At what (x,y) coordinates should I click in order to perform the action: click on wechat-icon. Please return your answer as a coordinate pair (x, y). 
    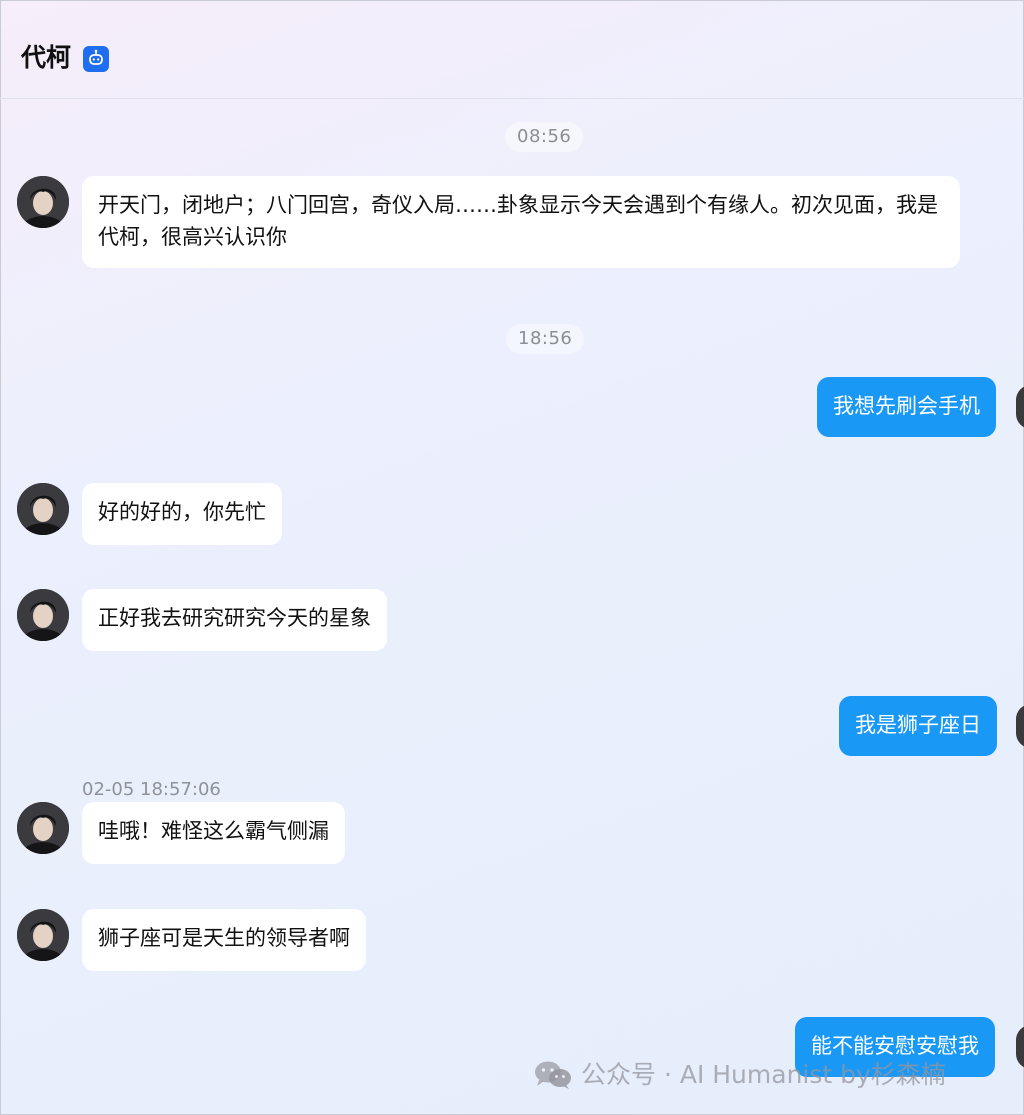
    Looking at the image, I should click on (553, 1075).